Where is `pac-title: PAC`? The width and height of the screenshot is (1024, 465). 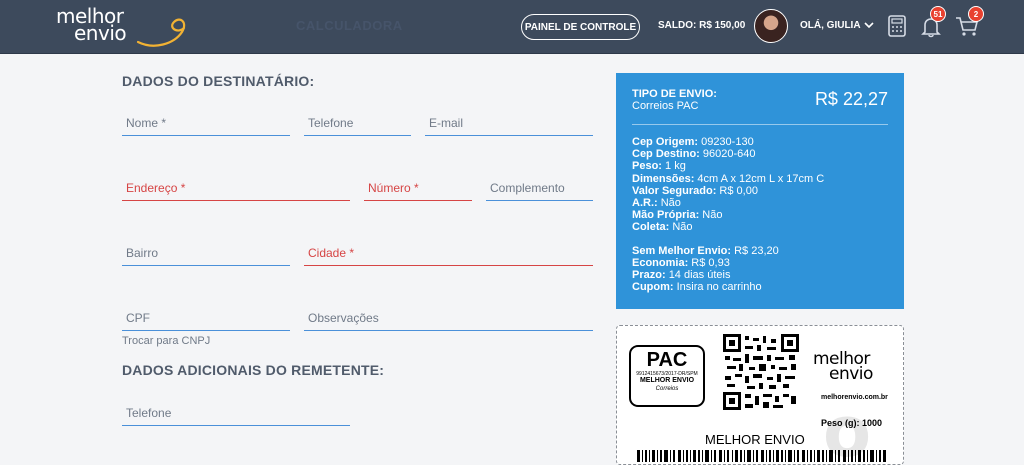
pac-title: PAC is located at coordinates (667, 360).